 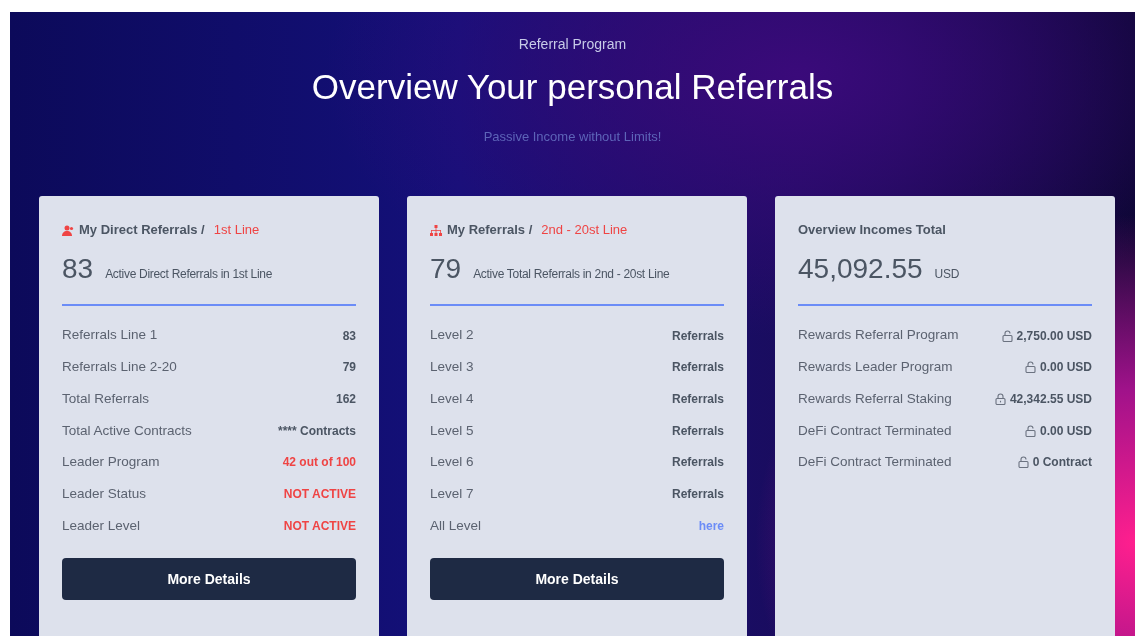 What do you see at coordinates (584, 230) in the screenshot?
I see `card-title-accent: 2nd - 20st Line` at bounding box center [584, 230].